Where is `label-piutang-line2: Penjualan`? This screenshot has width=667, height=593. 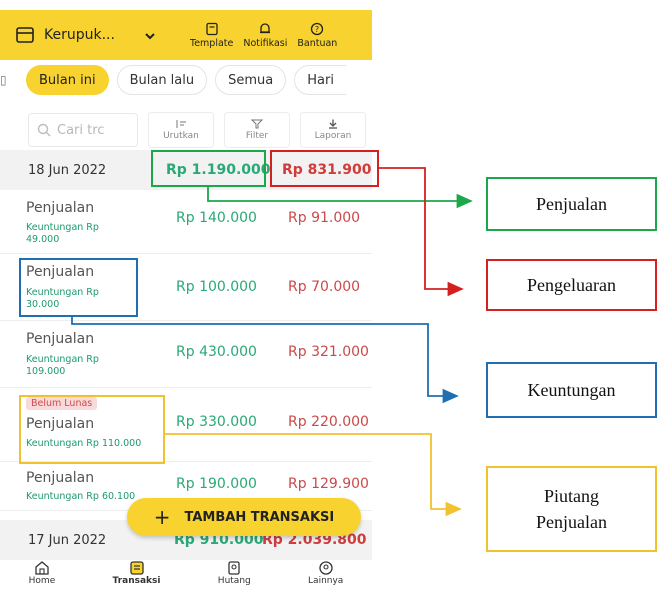 label-piutang-line2: Penjualan is located at coordinates (571, 522).